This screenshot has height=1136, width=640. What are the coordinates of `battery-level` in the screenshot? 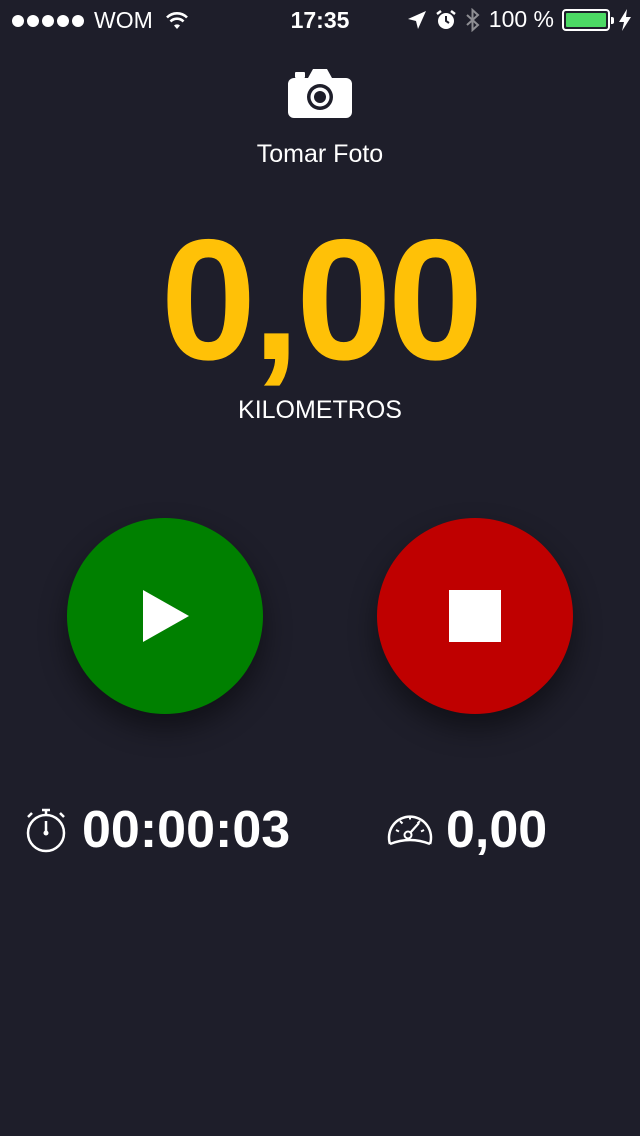 It's located at (586, 19).